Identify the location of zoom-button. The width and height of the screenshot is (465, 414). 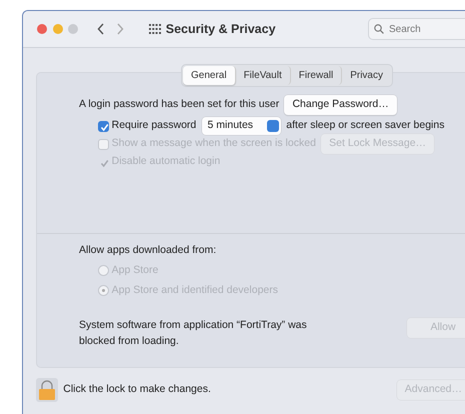
(73, 29).